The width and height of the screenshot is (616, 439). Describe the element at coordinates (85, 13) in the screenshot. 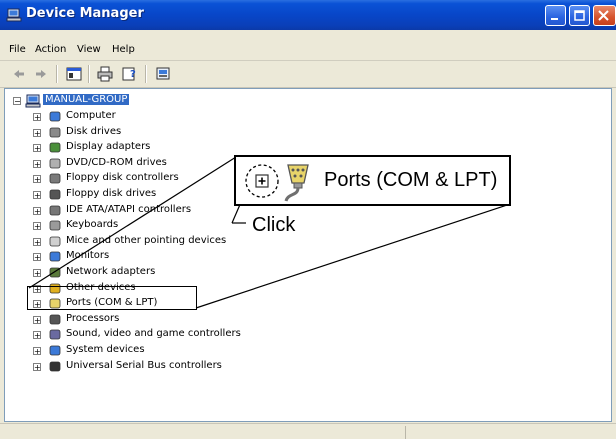

I see `window-title: Device Manager` at that location.